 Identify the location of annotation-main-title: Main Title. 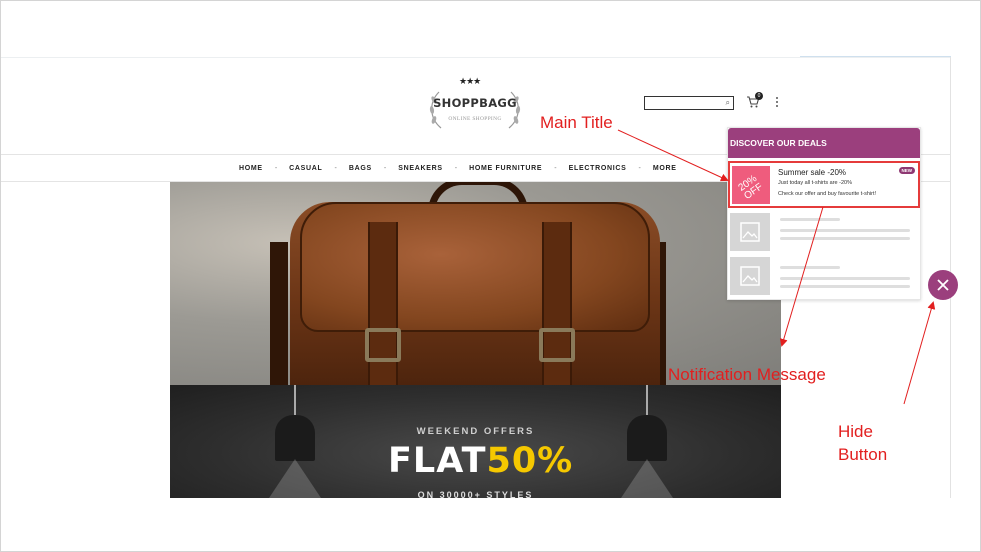
(576, 122).